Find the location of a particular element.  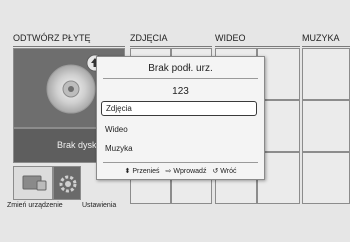

device-name: 123 is located at coordinates (180, 91).